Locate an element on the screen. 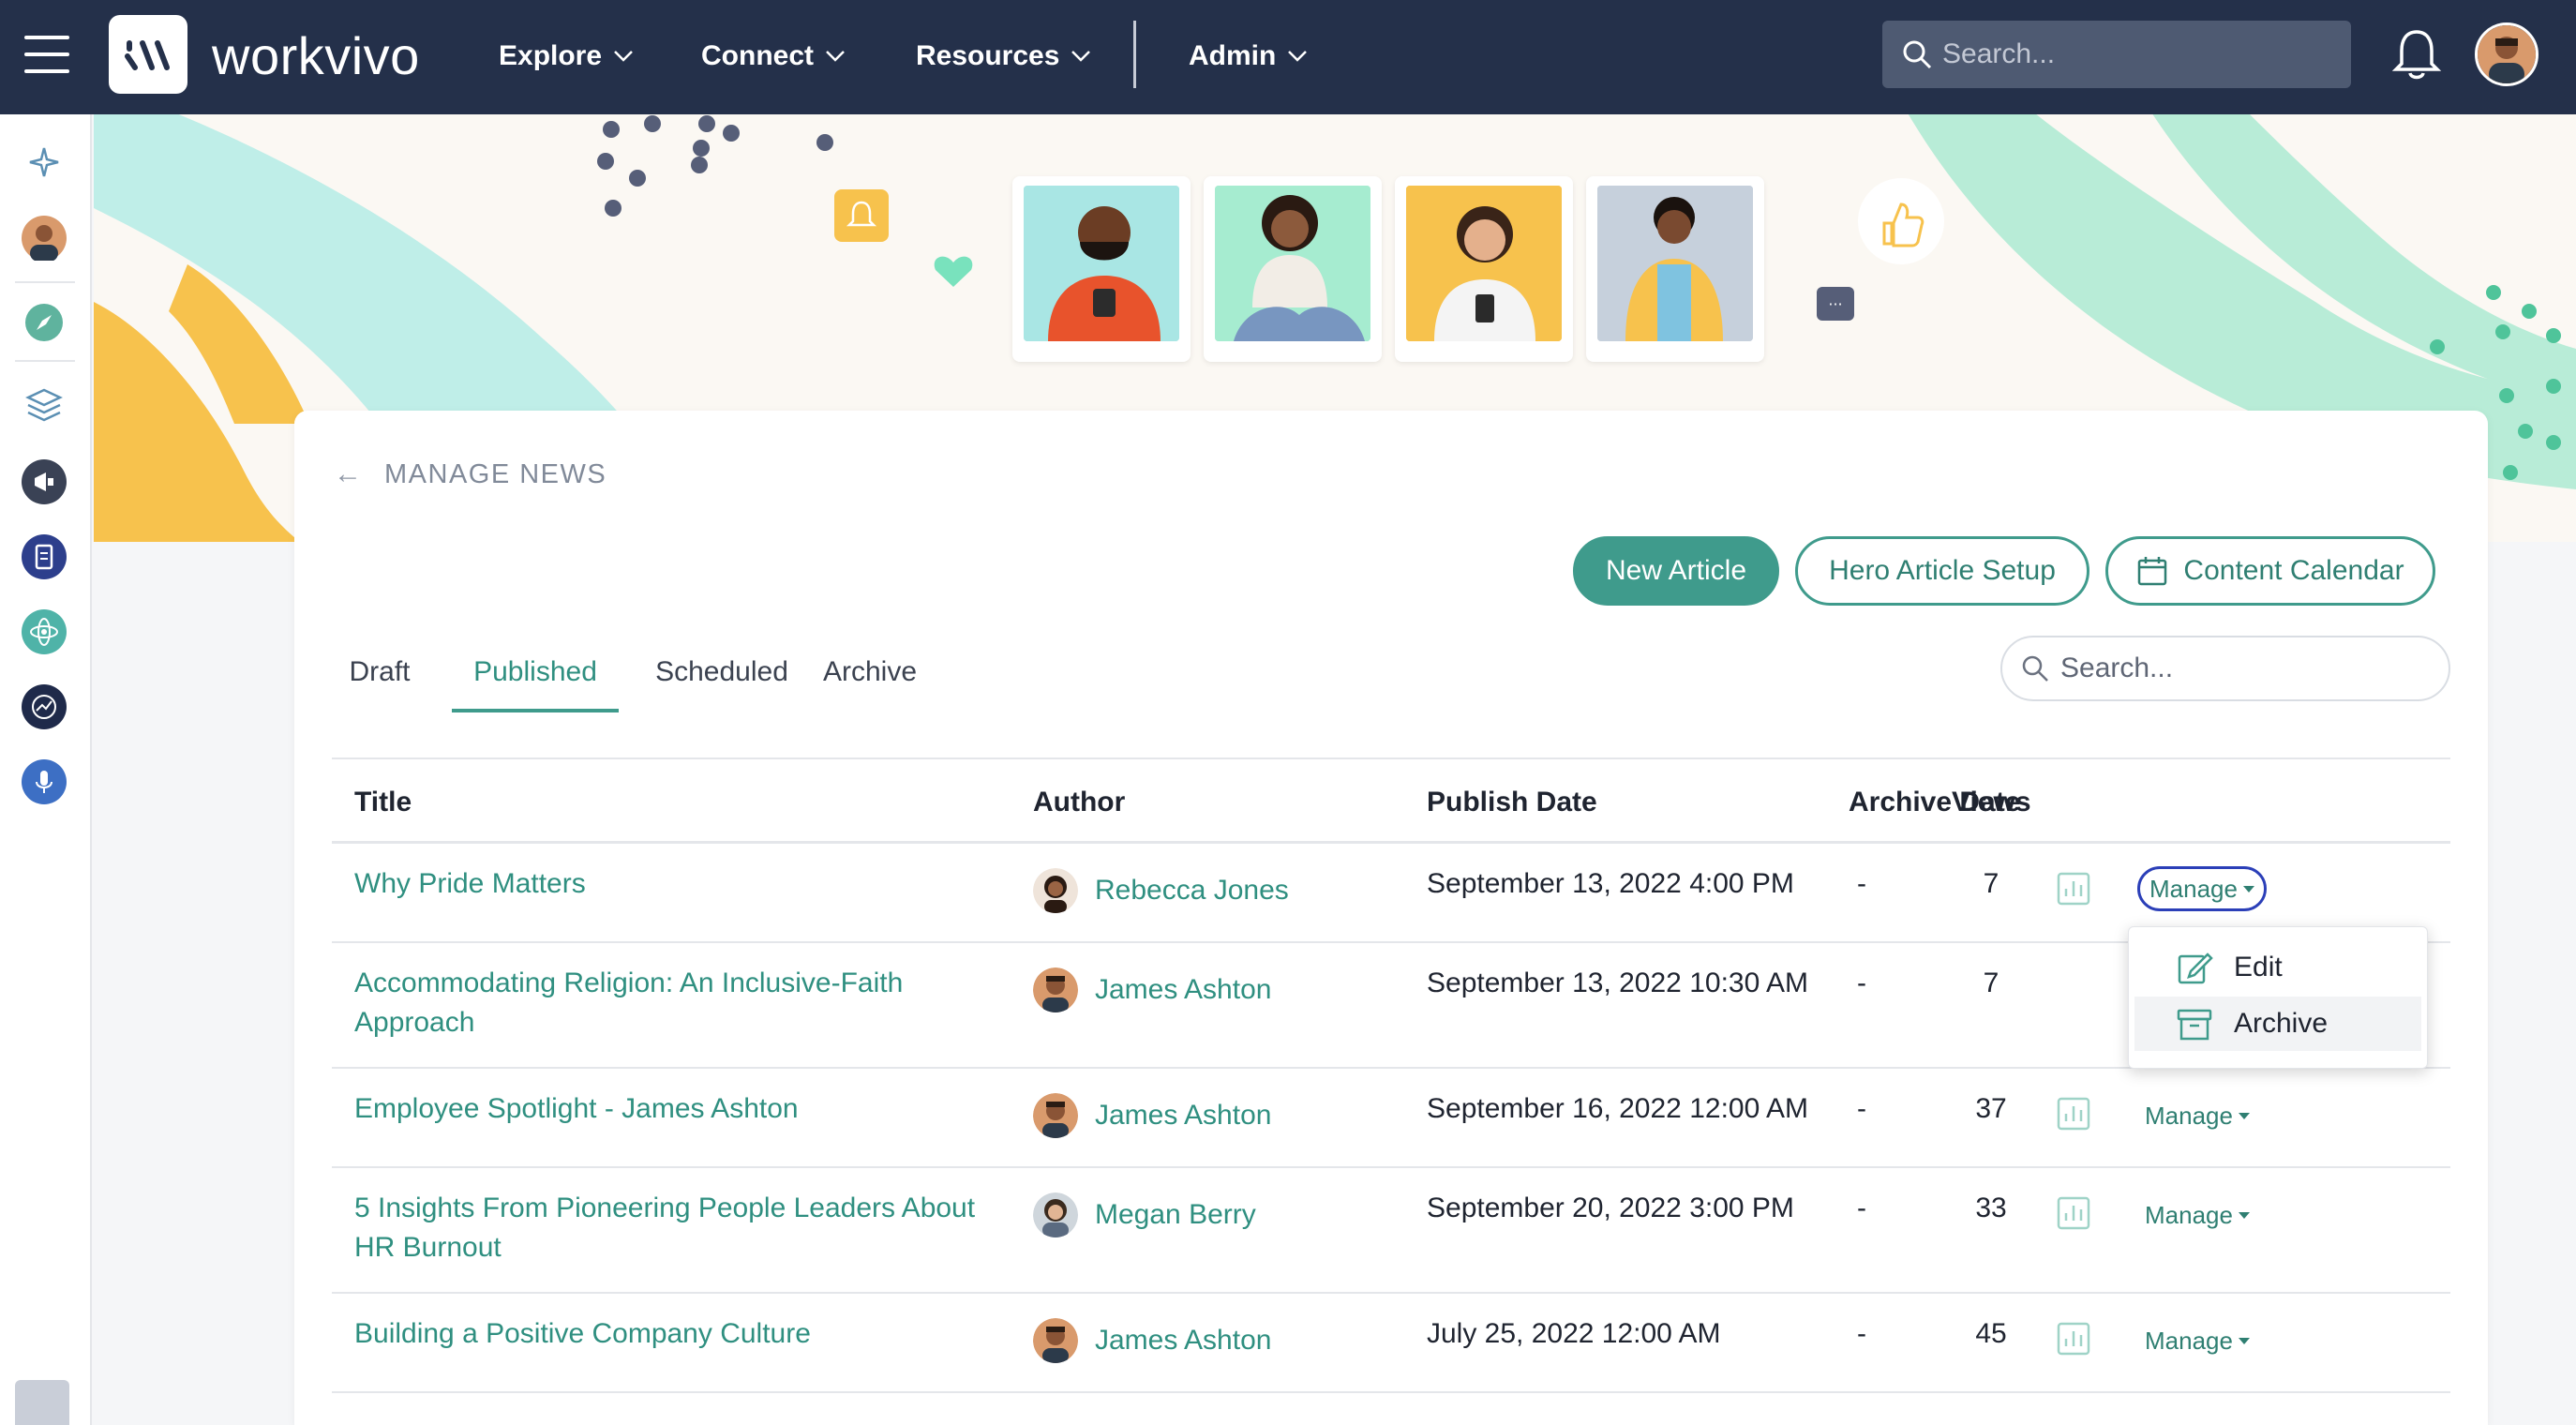 The height and width of the screenshot is (1425, 2576). hamburger-menu-icon is located at coordinates (47, 54).